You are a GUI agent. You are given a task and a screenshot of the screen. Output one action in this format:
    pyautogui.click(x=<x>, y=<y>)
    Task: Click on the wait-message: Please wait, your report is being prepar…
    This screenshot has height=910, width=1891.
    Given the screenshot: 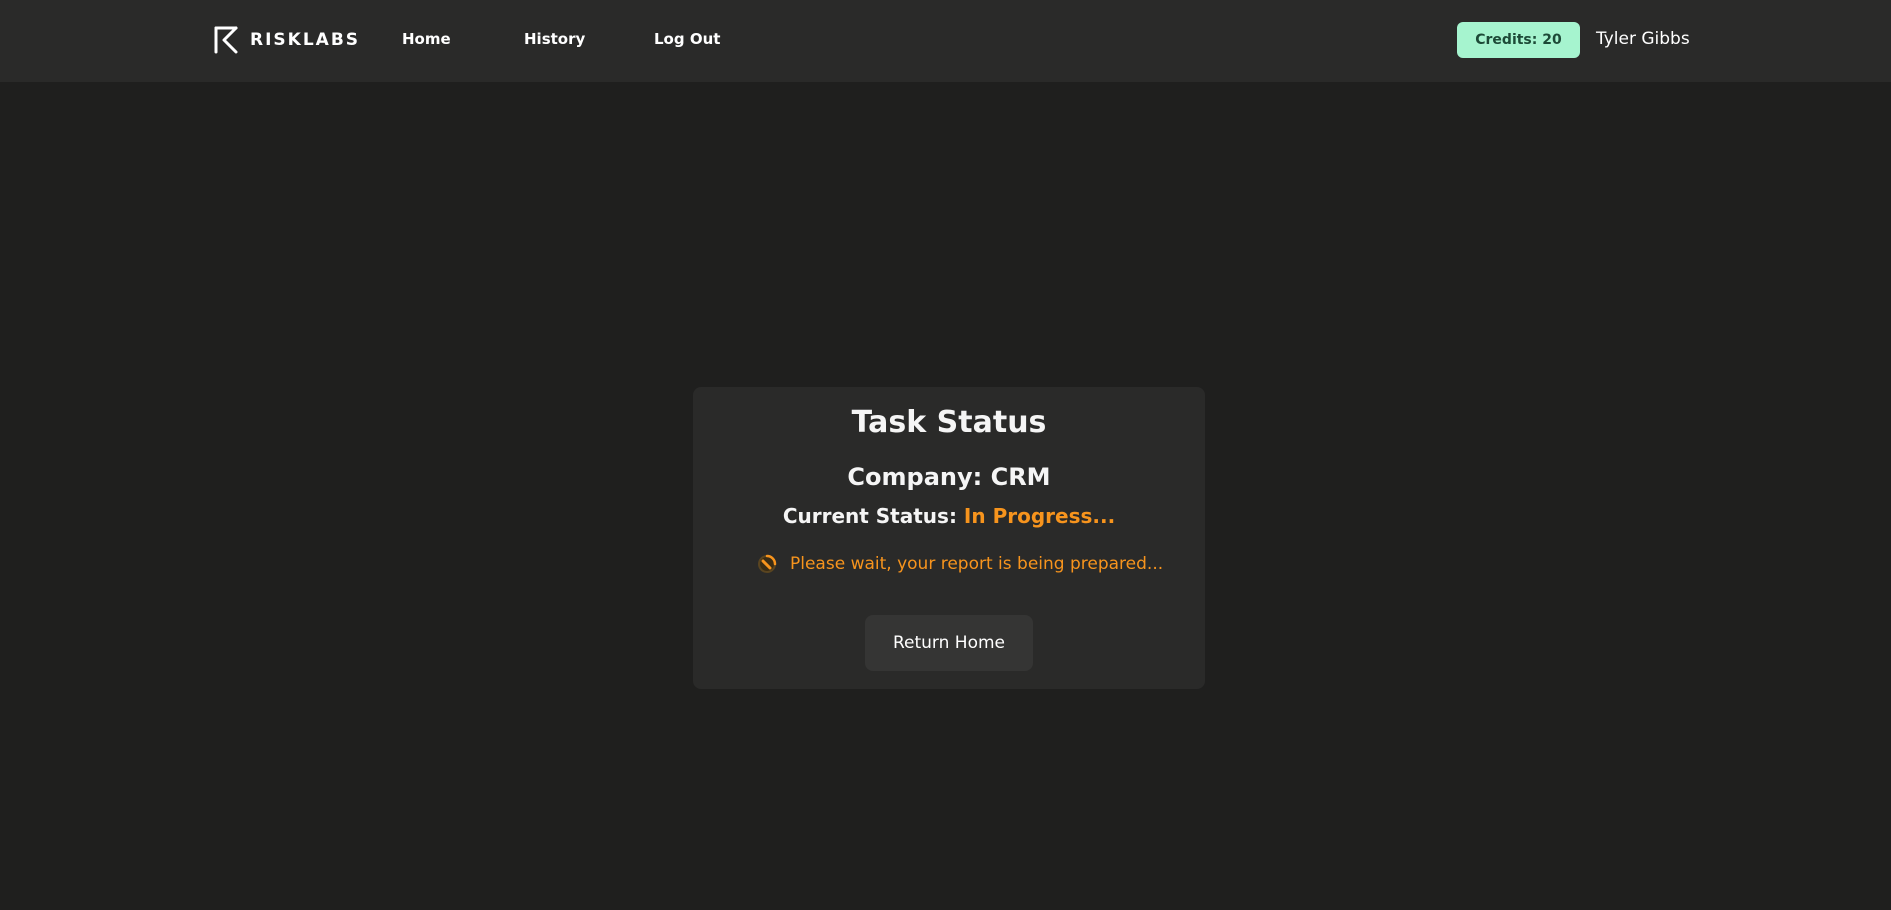 What is the action you would take?
    pyautogui.click(x=977, y=564)
    